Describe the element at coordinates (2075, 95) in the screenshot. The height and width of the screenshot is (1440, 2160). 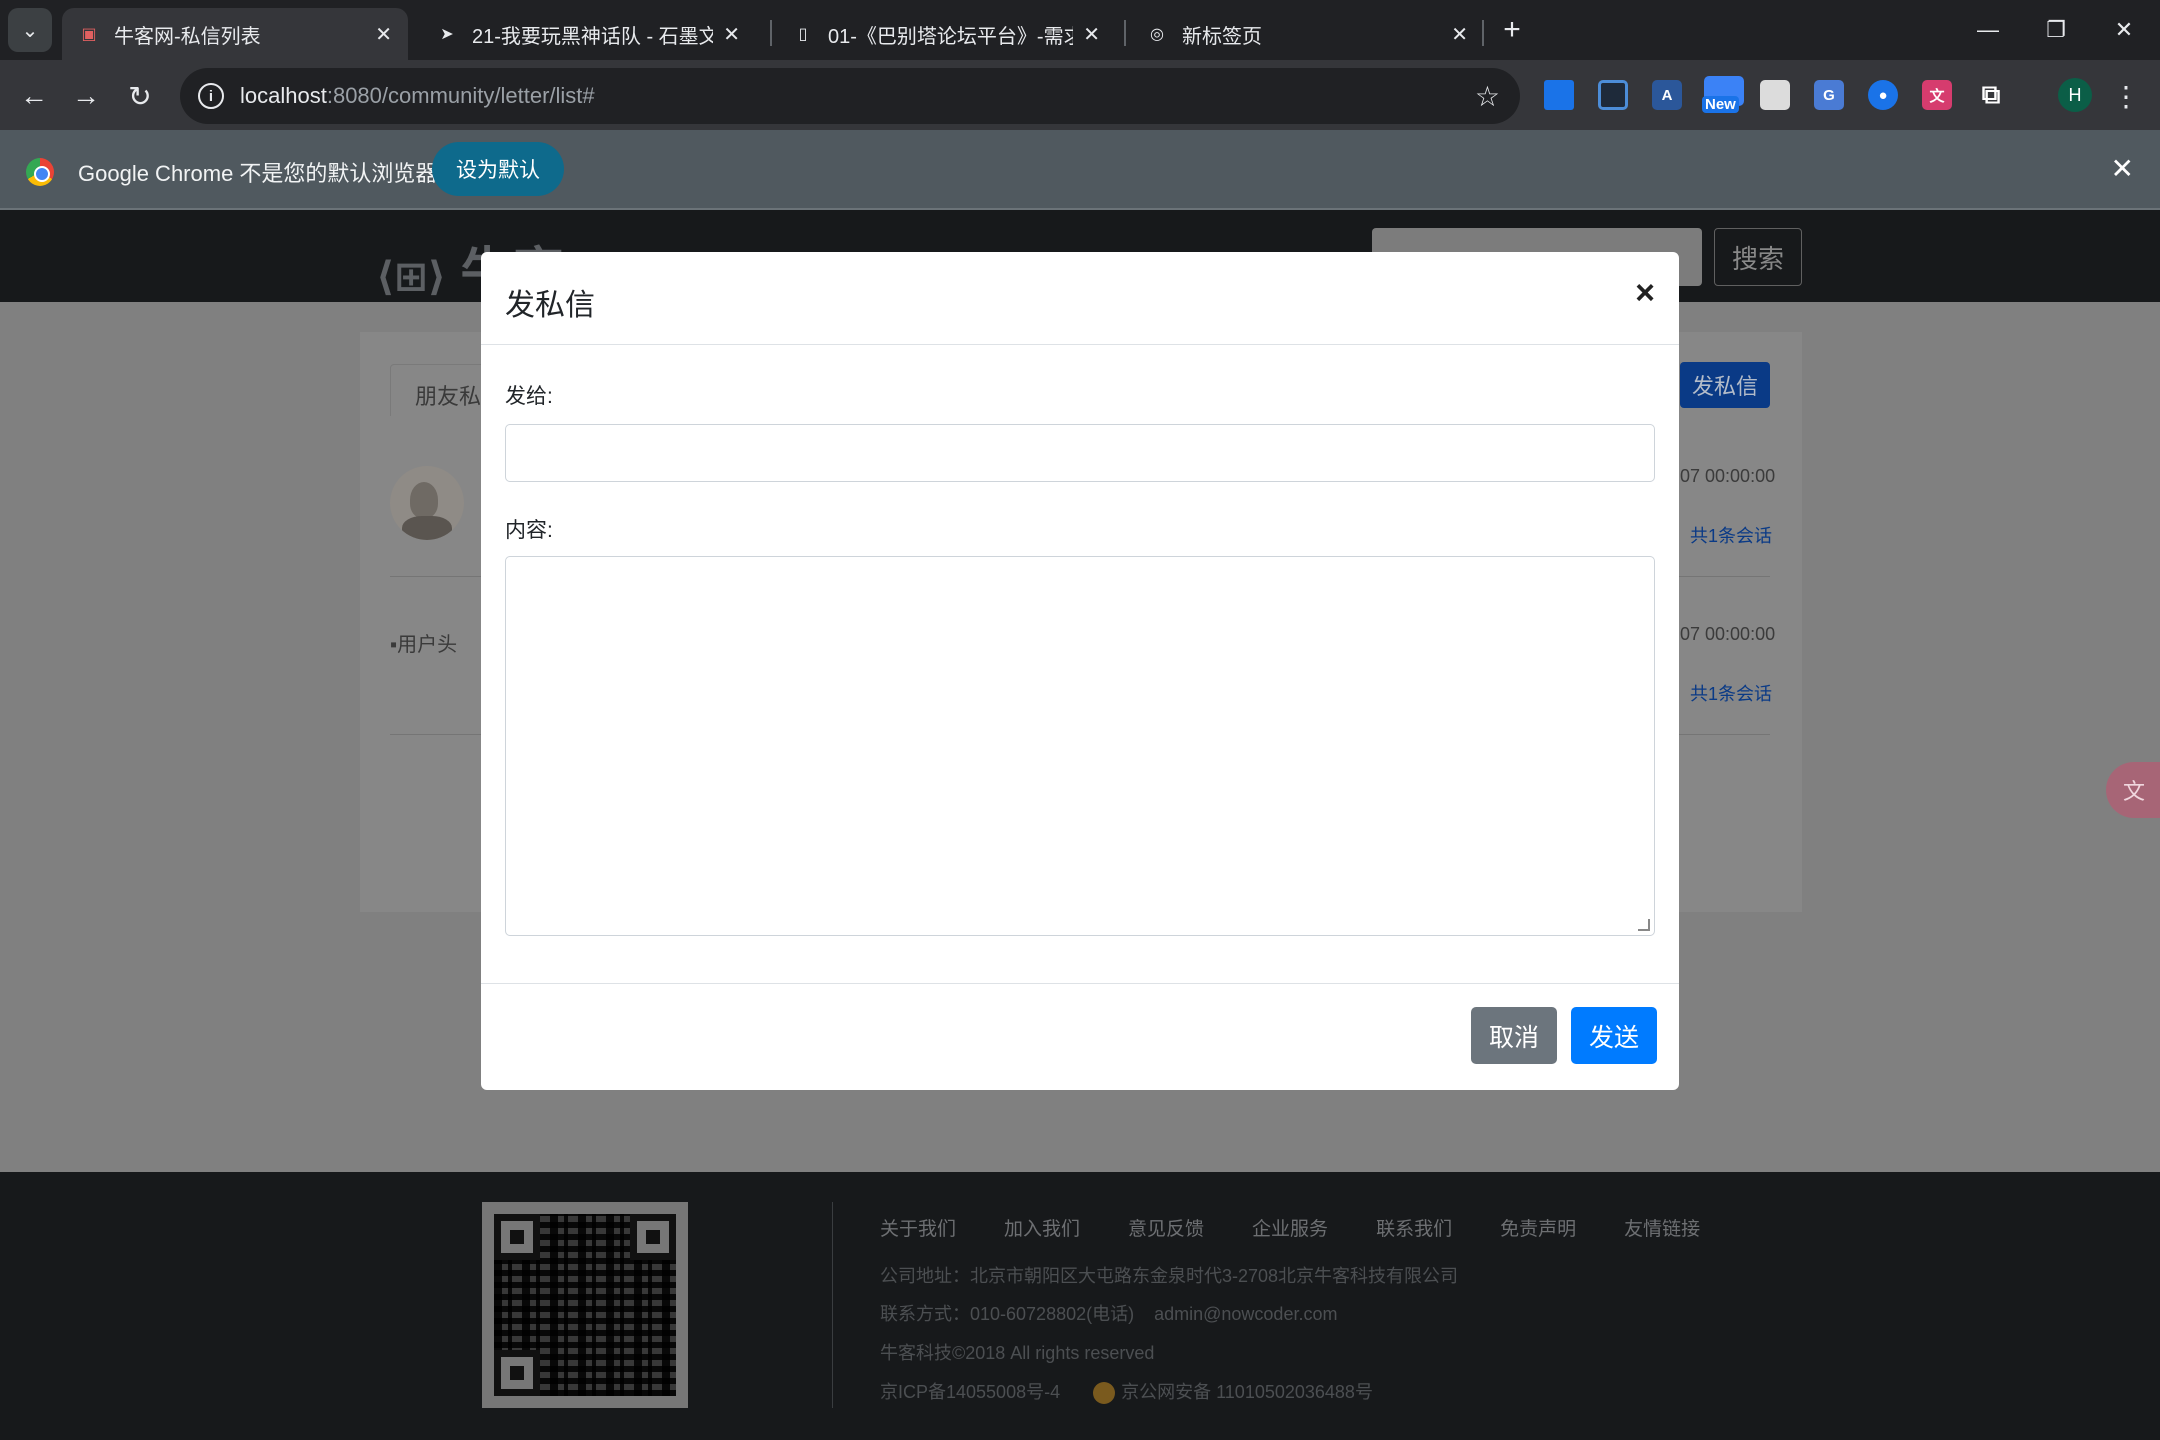
I see `profile-avatar: H` at that location.